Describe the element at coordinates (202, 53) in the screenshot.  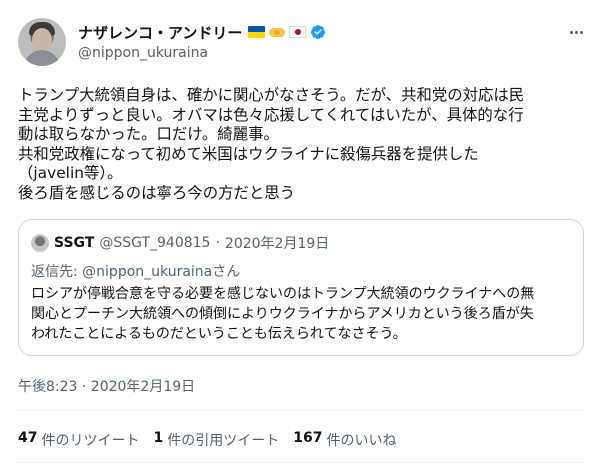
I see `author-handle: @nippon_ukuraina` at that location.